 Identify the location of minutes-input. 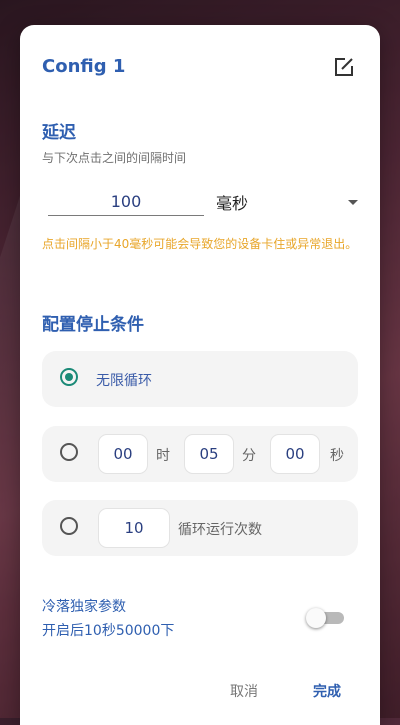
(209, 454).